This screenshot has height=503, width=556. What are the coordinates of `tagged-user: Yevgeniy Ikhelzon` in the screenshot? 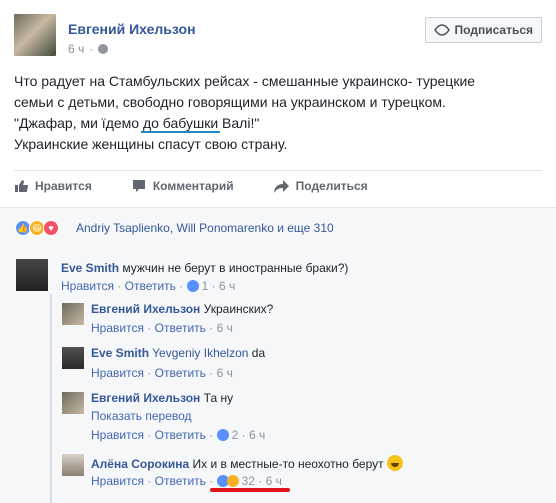 It's located at (200, 353).